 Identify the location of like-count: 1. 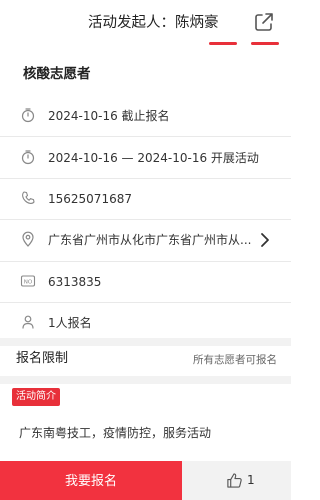
(251, 480).